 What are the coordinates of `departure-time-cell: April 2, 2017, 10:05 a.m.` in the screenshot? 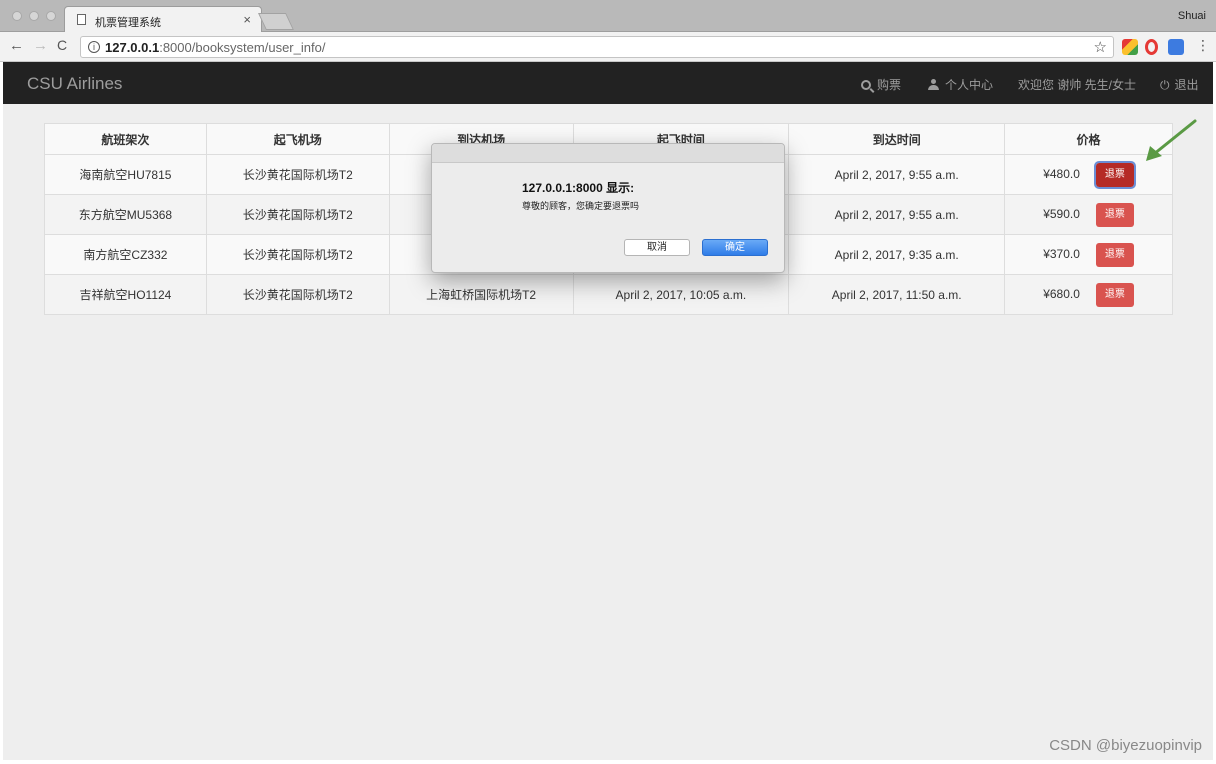 It's located at (681, 294).